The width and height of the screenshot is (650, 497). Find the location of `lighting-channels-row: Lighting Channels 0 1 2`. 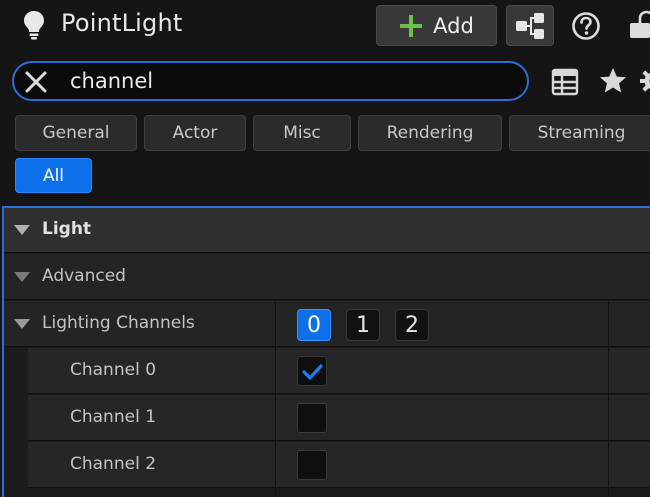

lighting-channels-row: Lighting Channels 0 1 2 is located at coordinates (327, 324).